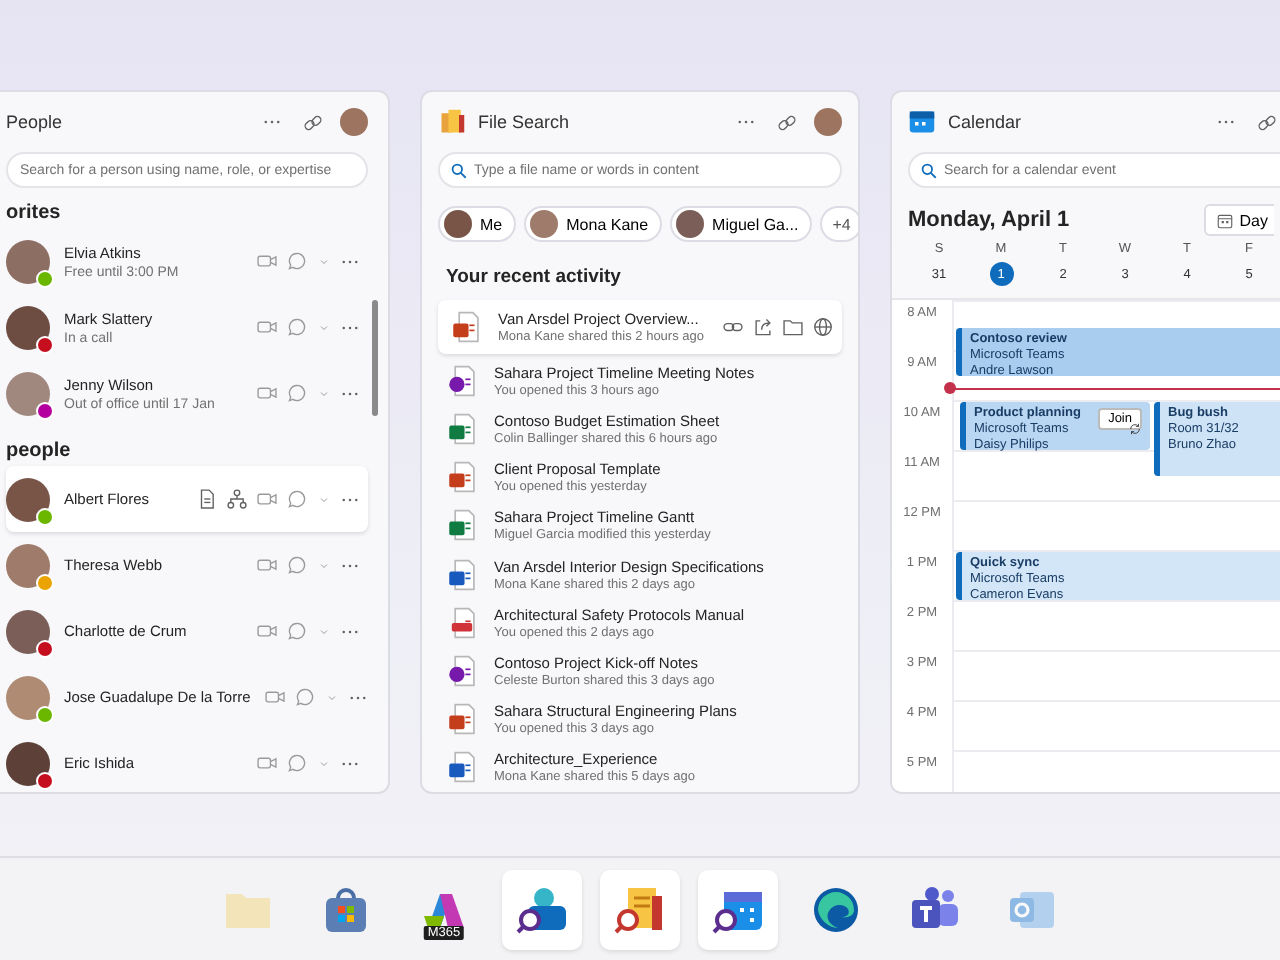  Describe the element at coordinates (534, 277) in the screenshot. I see `section-heading: Your recent activity` at that location.